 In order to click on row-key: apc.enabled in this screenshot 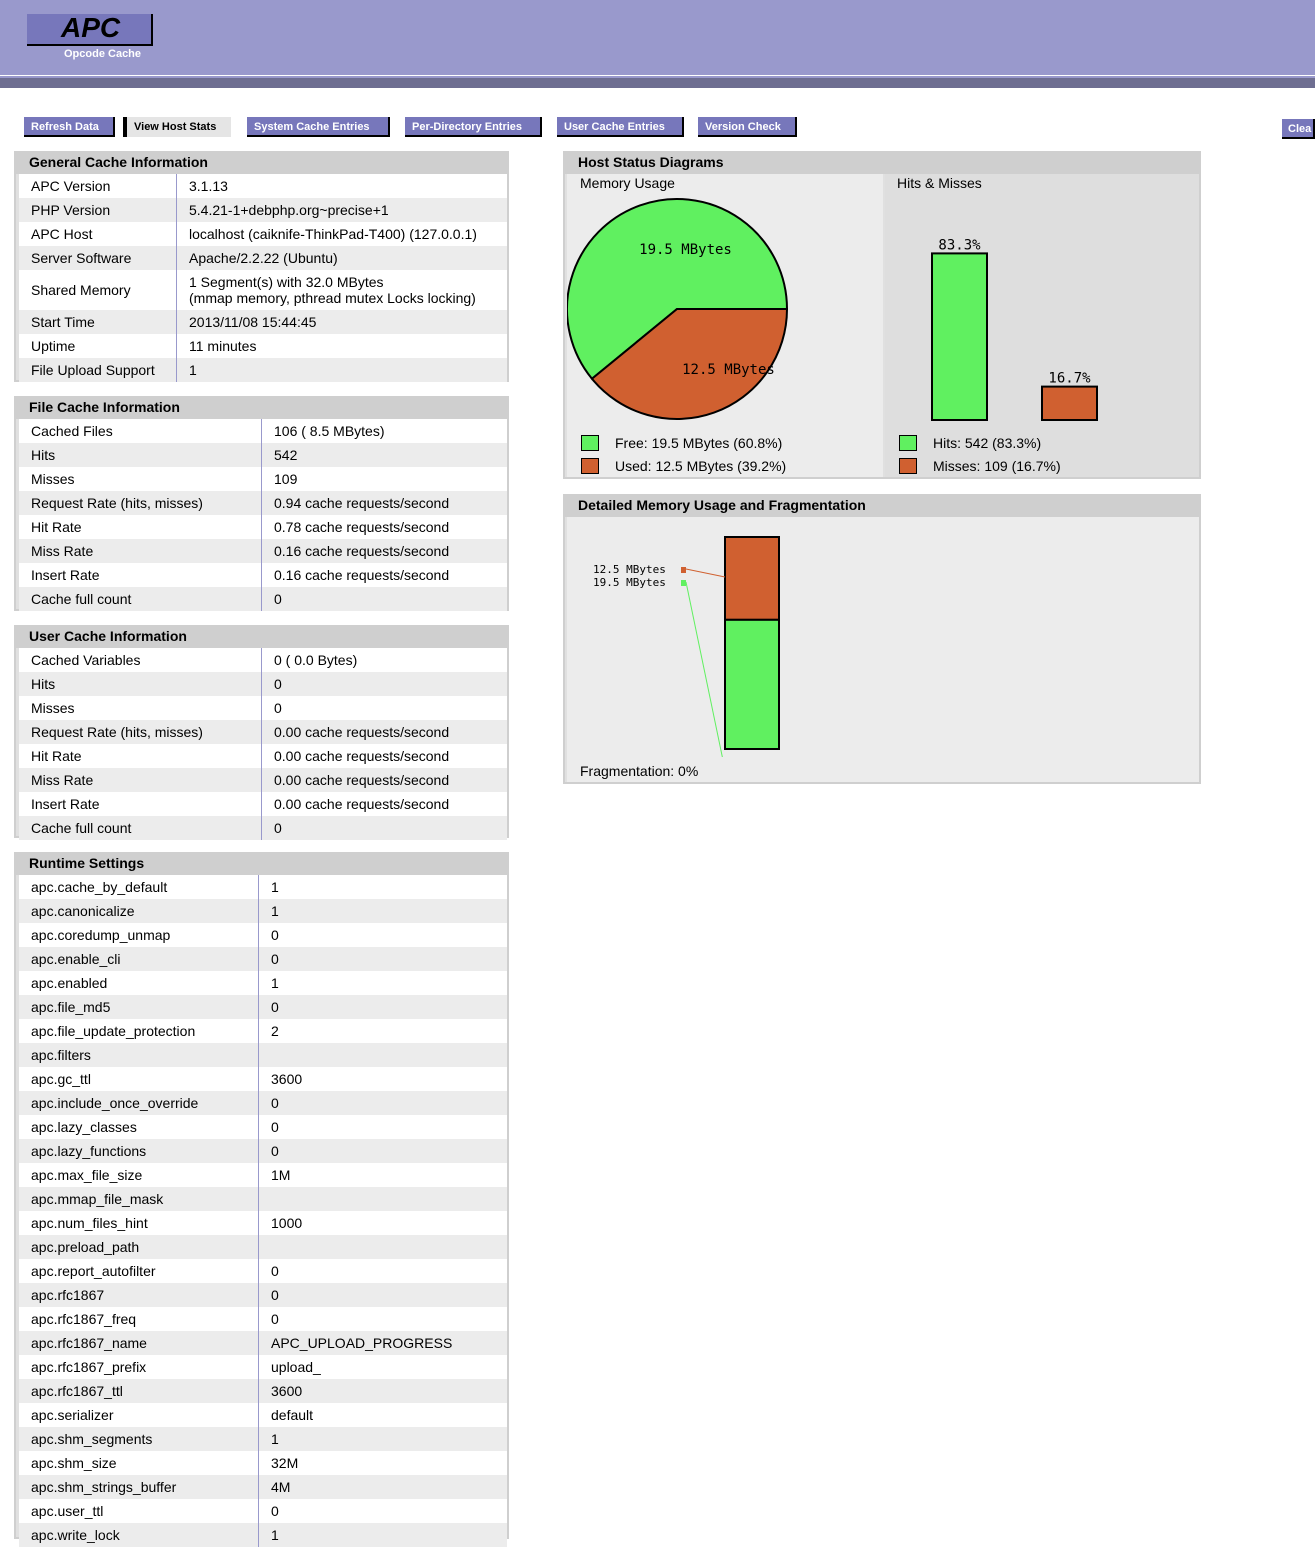, I will do `click(139, 983)`.